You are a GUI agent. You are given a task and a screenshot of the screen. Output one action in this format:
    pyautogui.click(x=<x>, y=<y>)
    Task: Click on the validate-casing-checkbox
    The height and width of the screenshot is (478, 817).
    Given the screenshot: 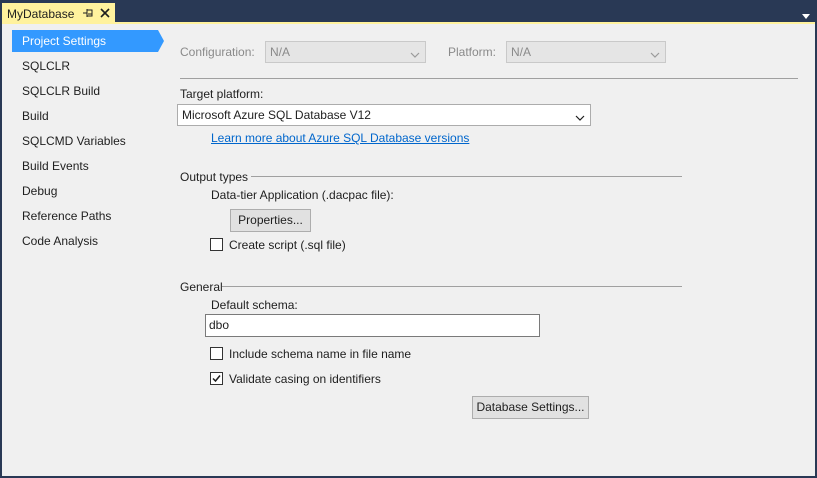 What is the action you would take?
    pyautogui.click(x=216, y=378)
    